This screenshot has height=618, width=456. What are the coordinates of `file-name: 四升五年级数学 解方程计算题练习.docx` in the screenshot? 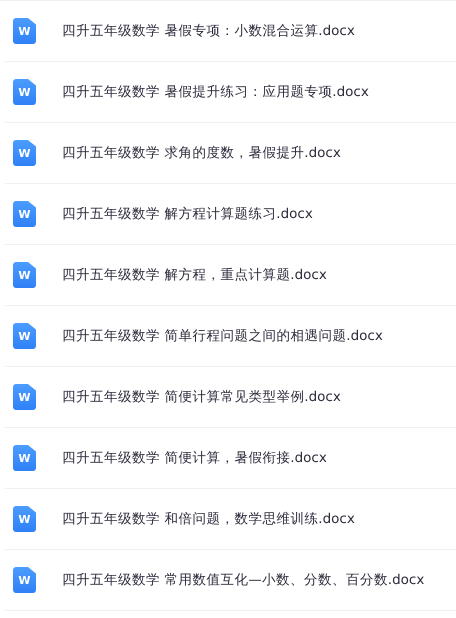 It's located at (187, 214).